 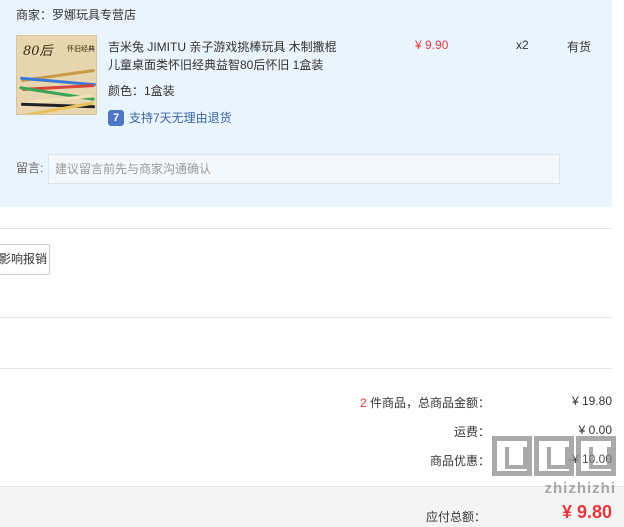 I want to click on message-label: 留言:, so click(x=30, y=168).